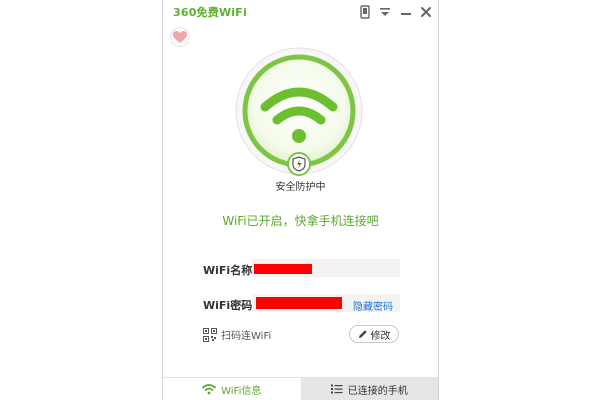 The width and height of the screenshot is (600, 400). I want to click on qr-connect-button: 扫码连WiFi, so click(237, 334).